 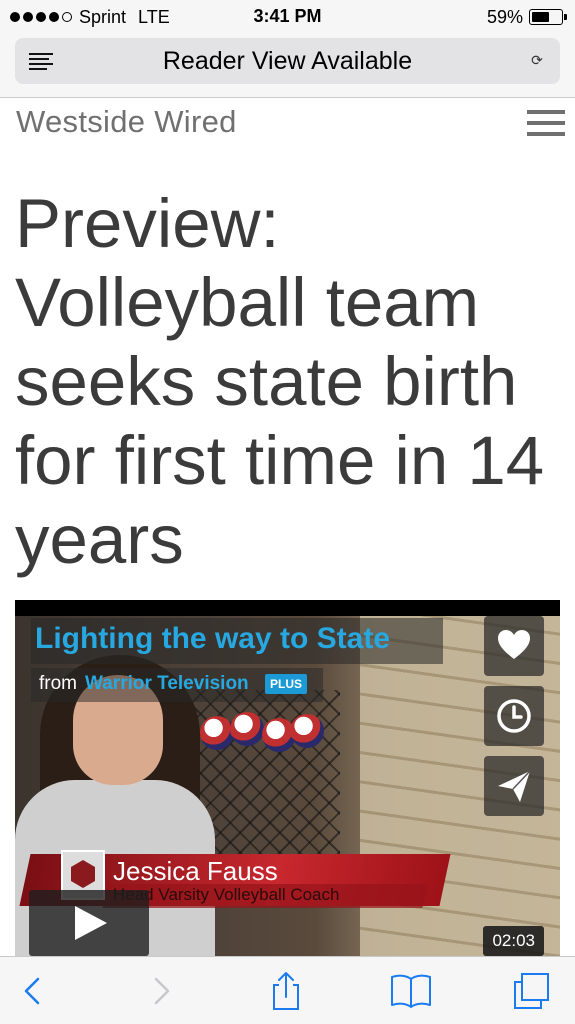 I want to click on forward-icon, so click(x=162, y=991).